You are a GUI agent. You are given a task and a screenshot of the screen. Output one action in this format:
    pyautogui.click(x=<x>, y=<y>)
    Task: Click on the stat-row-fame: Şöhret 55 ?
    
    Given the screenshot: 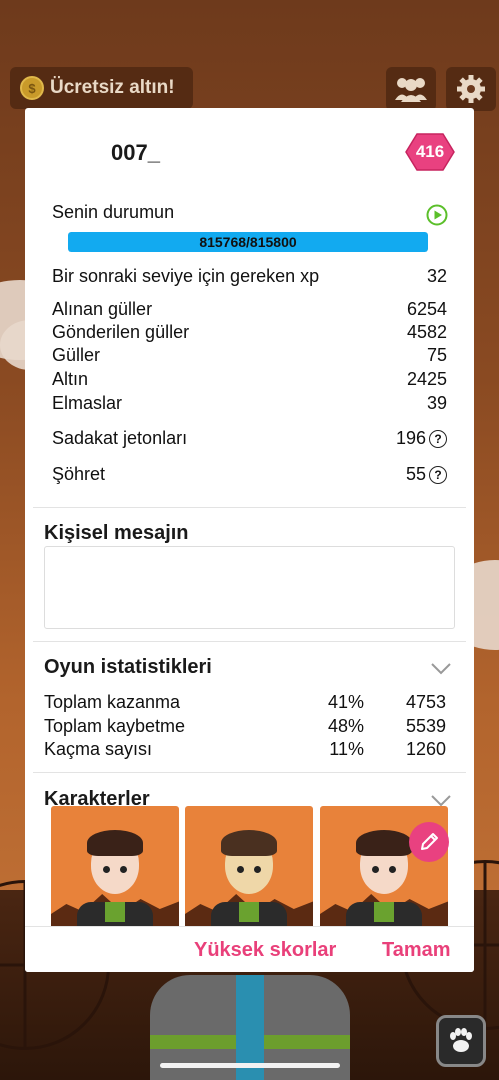 What is the action you would take?
    pyautogui.click(x=249, y=474)
    